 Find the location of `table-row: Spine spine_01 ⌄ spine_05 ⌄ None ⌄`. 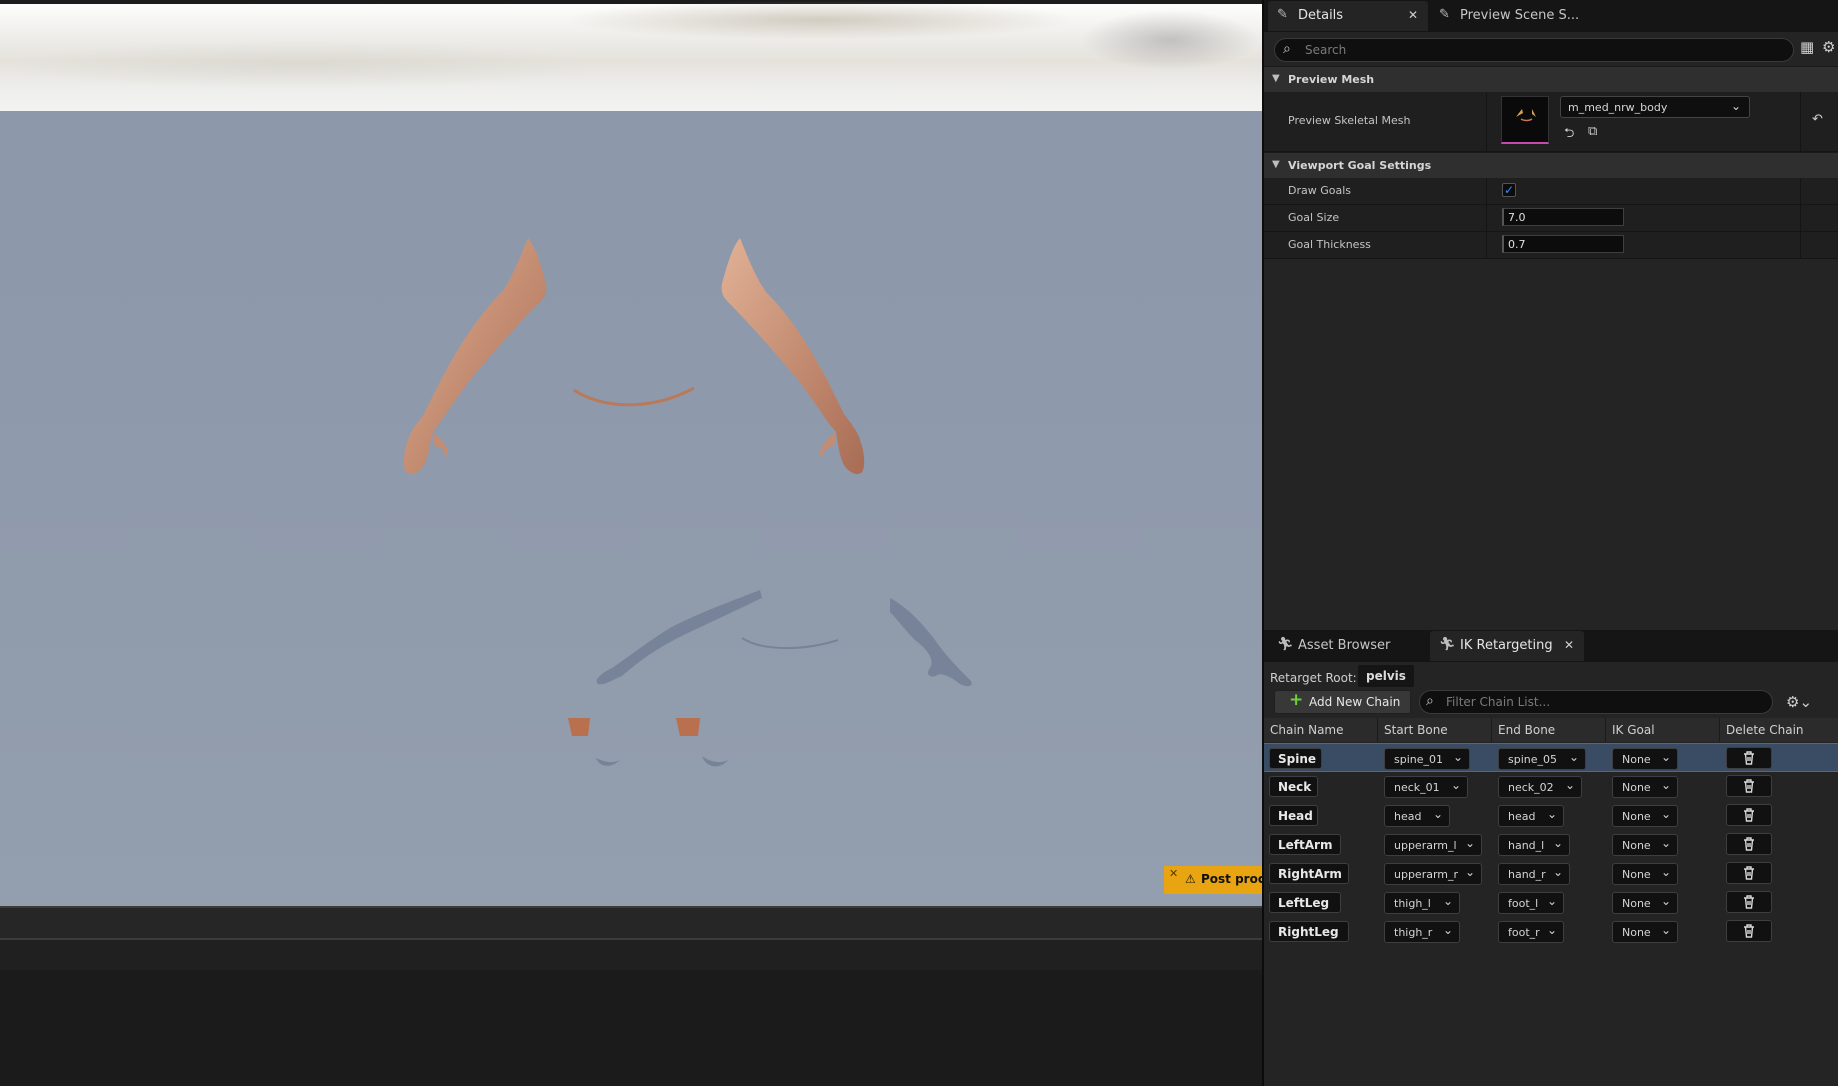

table-row: Spine spine_01 ⌄ spine_05 ⌄ None ⌄ is located at coordinates (1551, 757).